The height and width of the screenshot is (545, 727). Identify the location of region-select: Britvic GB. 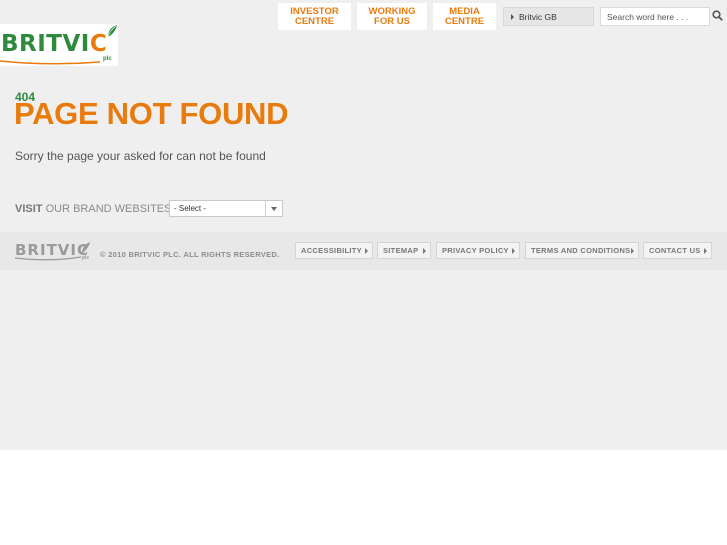
(548, 16).